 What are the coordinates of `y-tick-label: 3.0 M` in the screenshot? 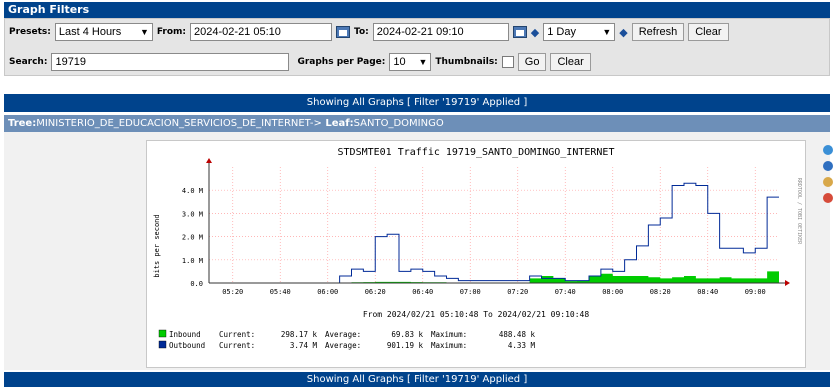 It's located at (192, 214).